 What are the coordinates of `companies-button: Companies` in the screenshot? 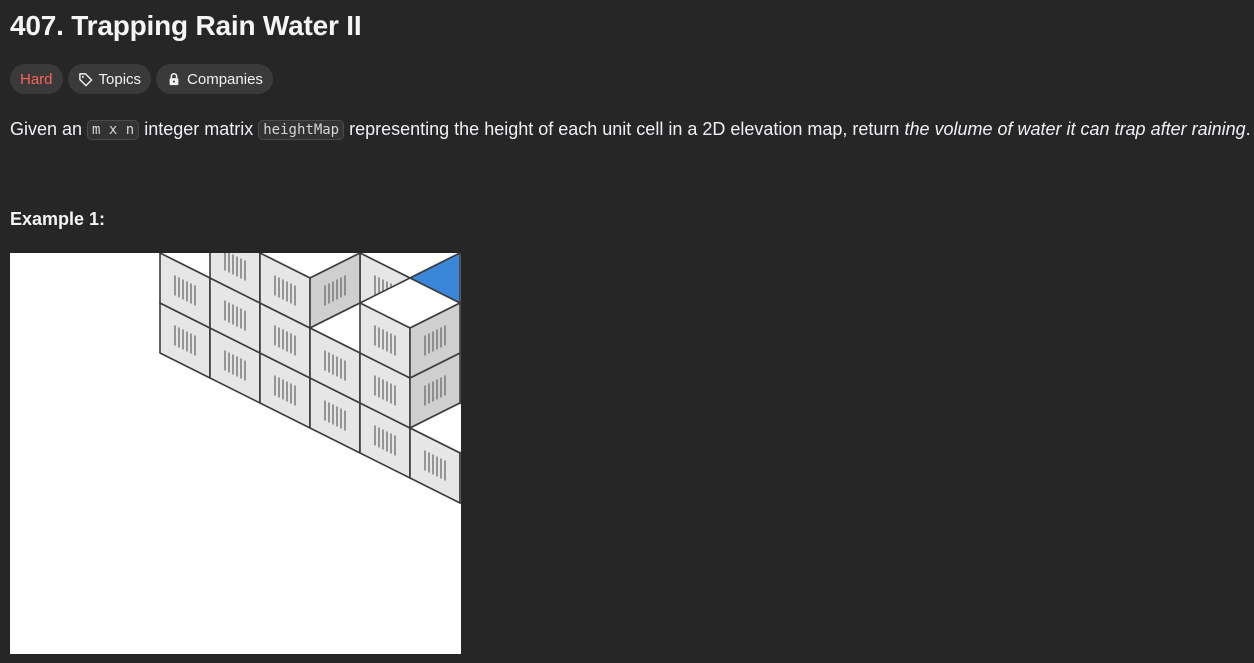 It's located at (214, 79).